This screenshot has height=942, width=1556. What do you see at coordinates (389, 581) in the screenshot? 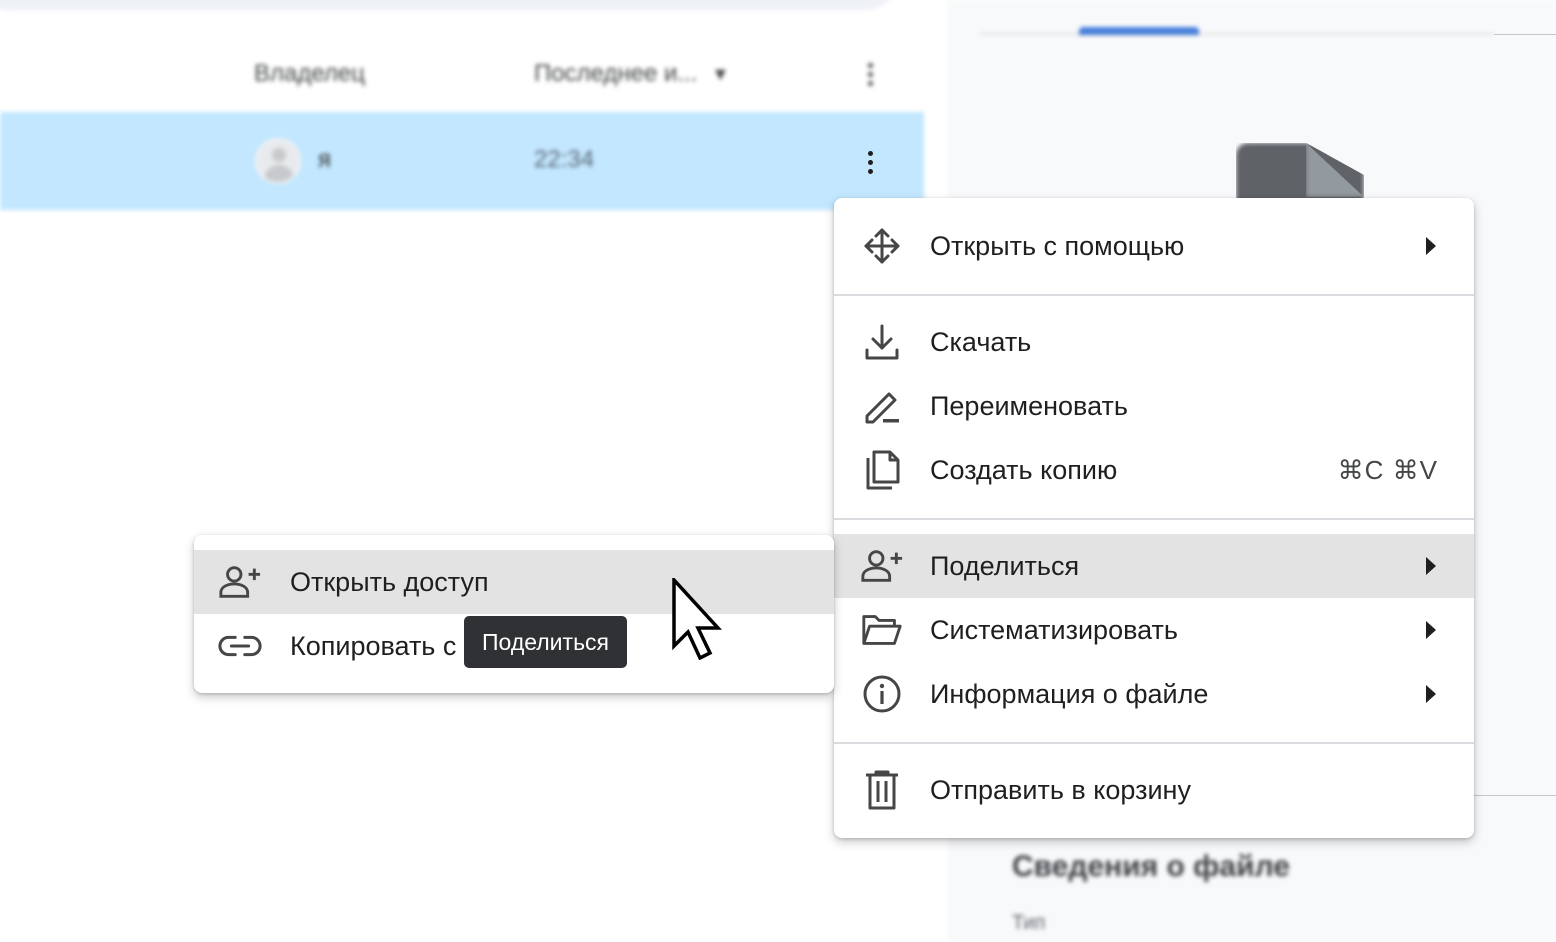
I see `share-access-label: Открыть доступ` at bounding box center [389, 581].